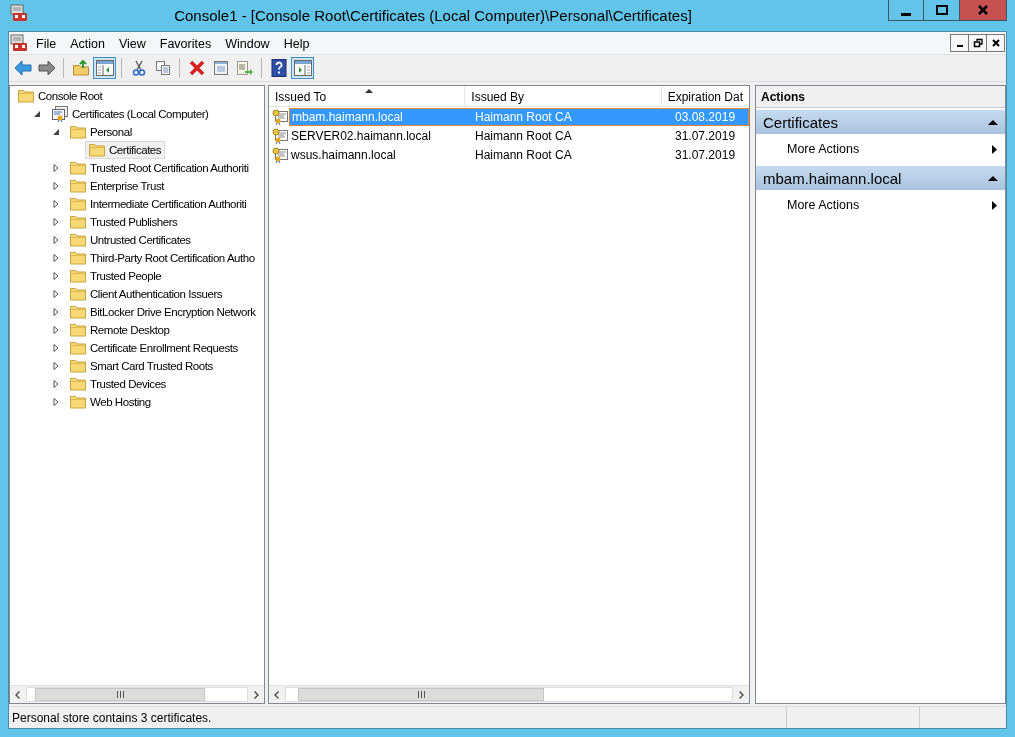 The width and height of the screenshot is (1015, 737). What do you see at coordinates (117, 186) in the screenshot?
I see `tree-item: Enterprise Trust` at bounding box center [117, 186].